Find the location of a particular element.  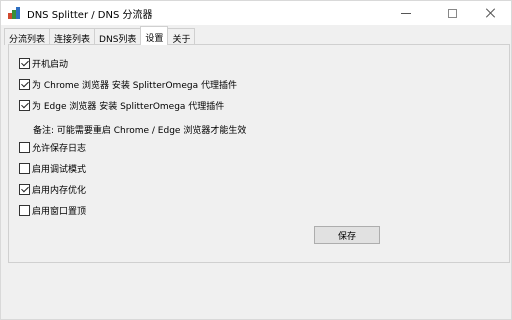

autostart-checkbox is located at coordinates (24, 63).